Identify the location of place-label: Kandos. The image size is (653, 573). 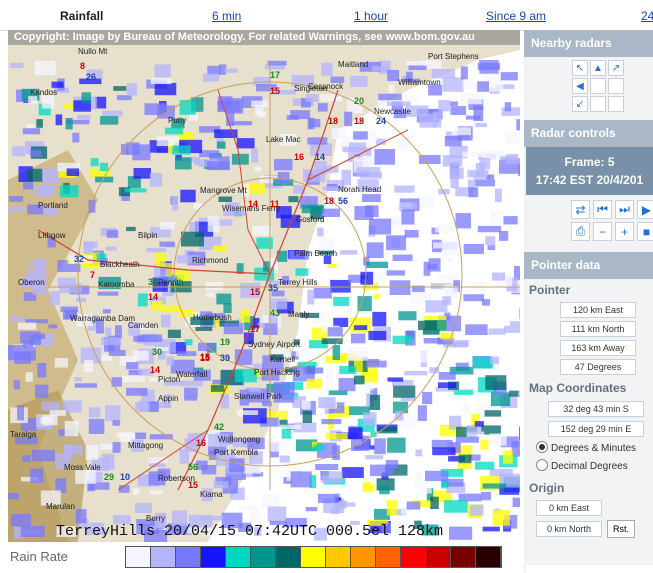
(44, 92).